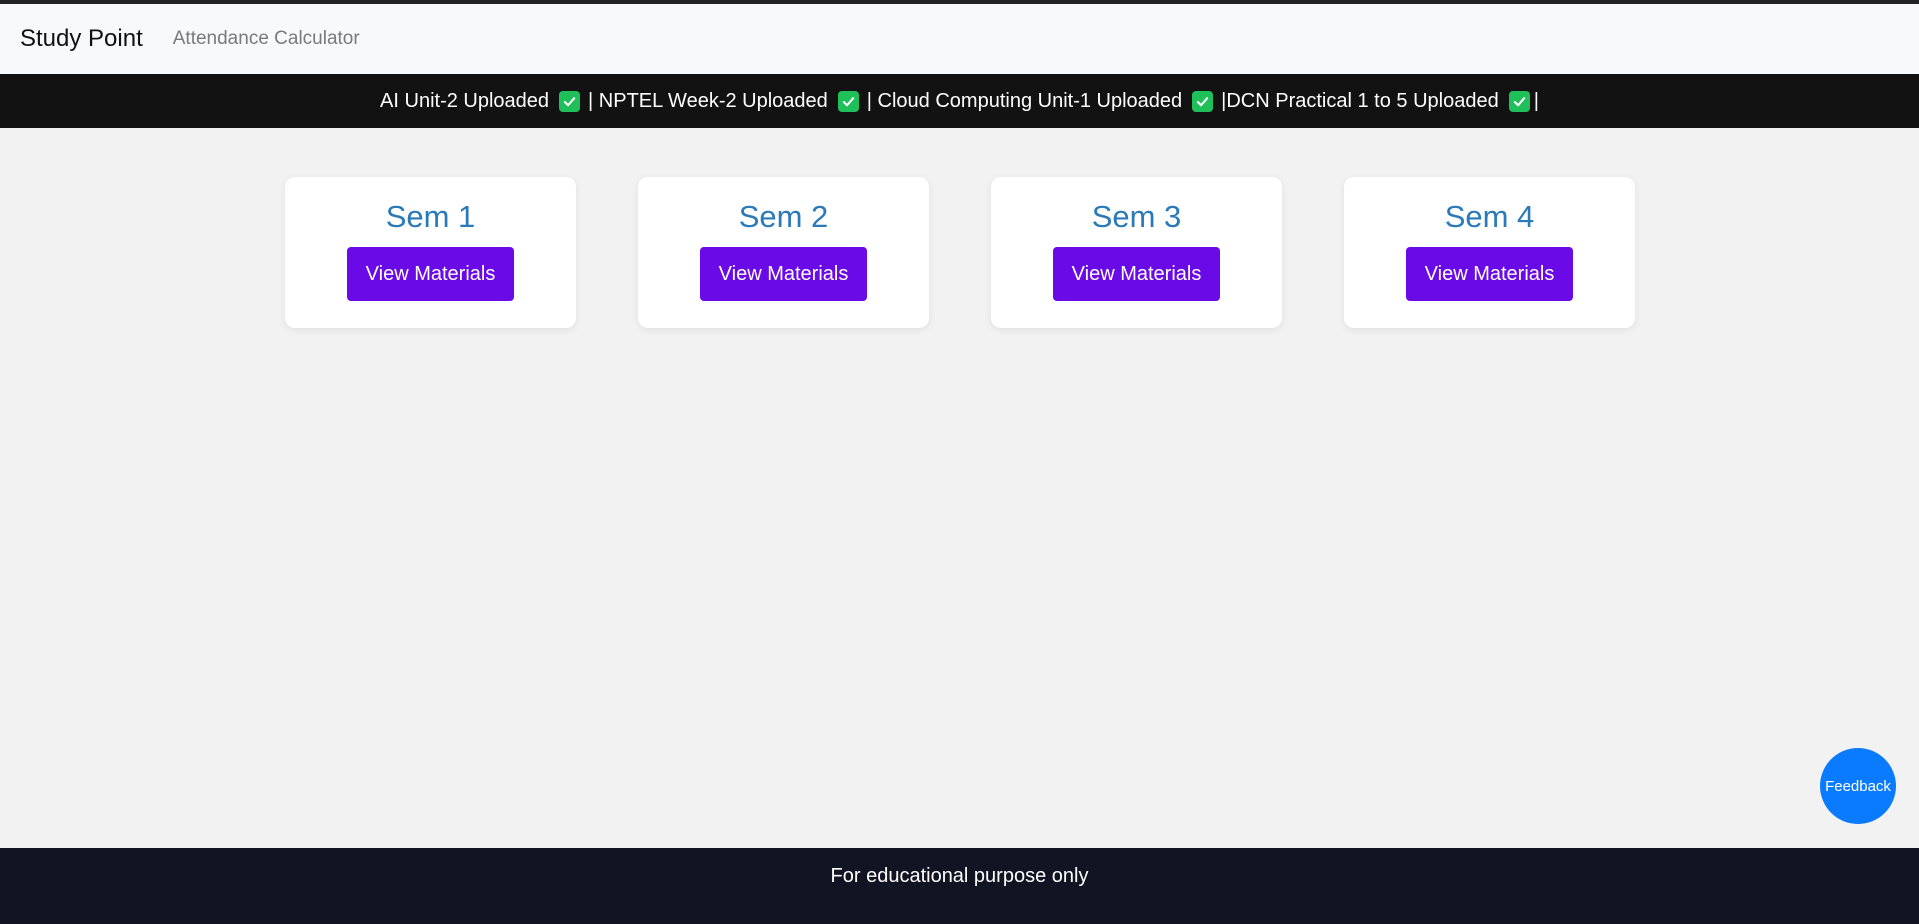  What do you see at coordinates (1858, 786) in the screenshot?
I see `feedback-button: Feedback` at bounding box center [1858, 786].